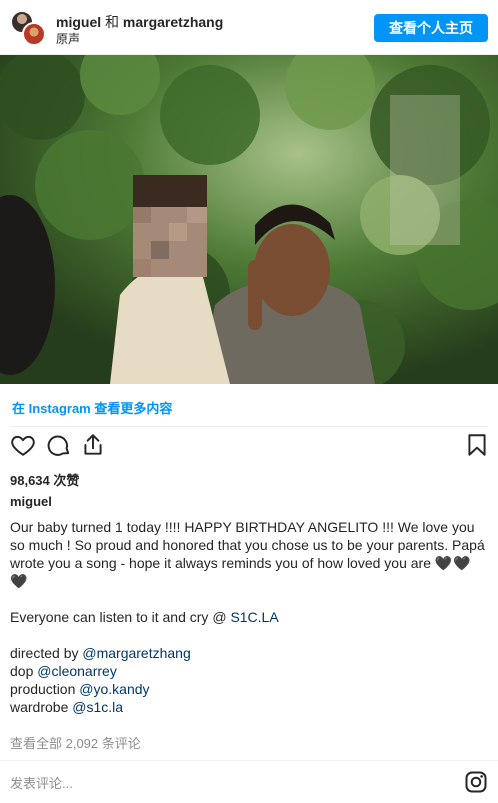 The height and width of the screenshot is (803, 498). Describe the element at coordinates (136, 653) in the screenshot. I see `mention-link: @margaretzhang` at that location.